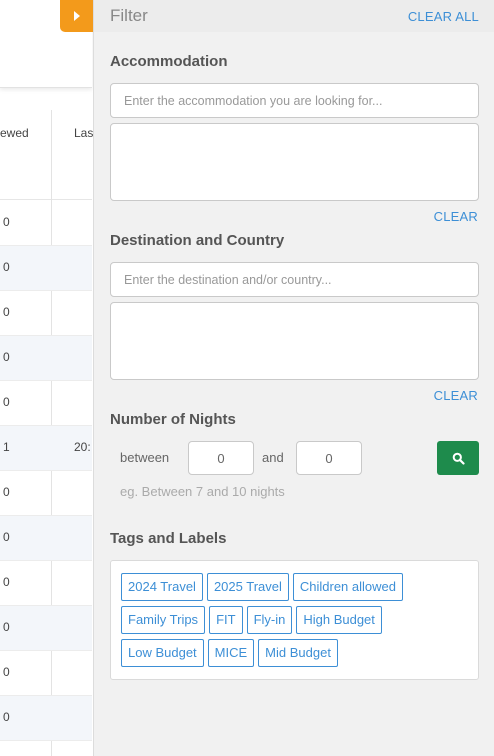 Image resolution: width=494 pixels, height=756 pixels. Describe the element at coordinates (226, 620) in the screenshot. I see `tag-fit: FIT` at that location.